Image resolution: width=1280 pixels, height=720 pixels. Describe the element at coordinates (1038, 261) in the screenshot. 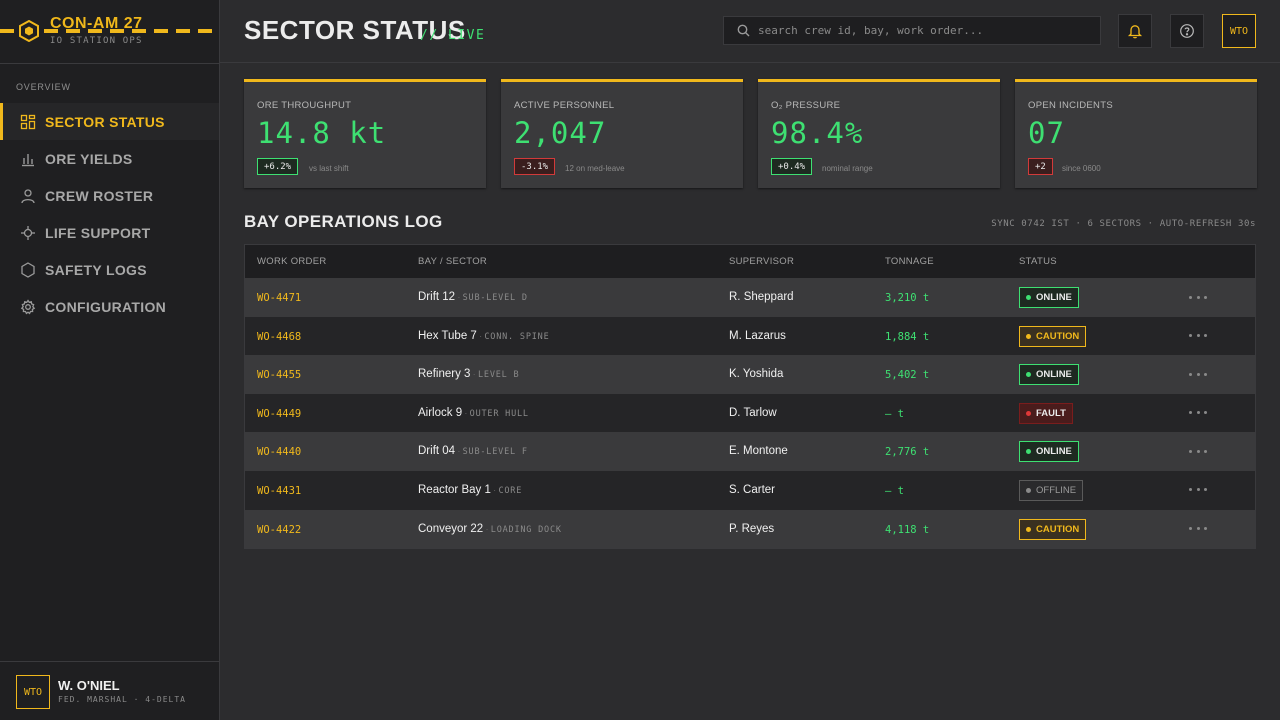

I see `column-header-status: STATUS` at that location.